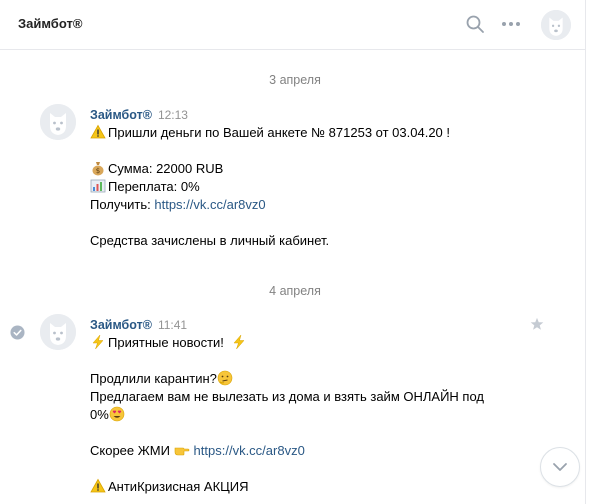 This screenshot has height=504, width=590. What do you see at coordinates (310, 379) in the screenshot?
I see `message-line: Продлили карантин?` at bounding box center [310, 379].